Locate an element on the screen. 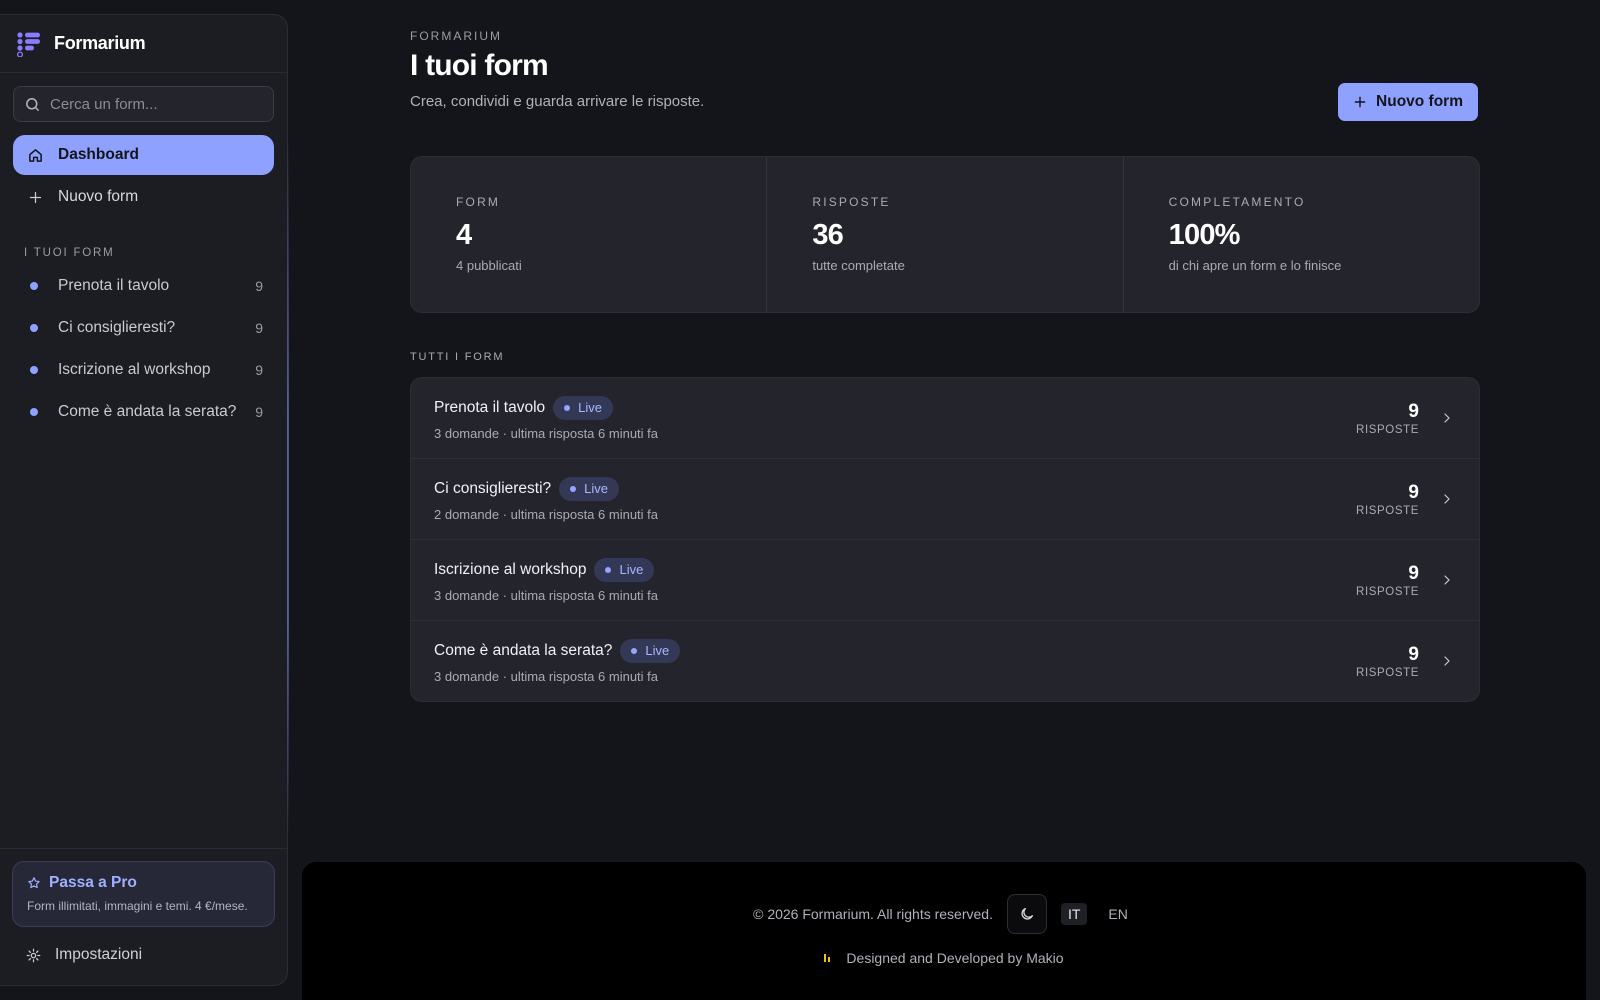 This screenshot has width=1600, height=1000. moon-icon is located at coordinates (1027, 914).